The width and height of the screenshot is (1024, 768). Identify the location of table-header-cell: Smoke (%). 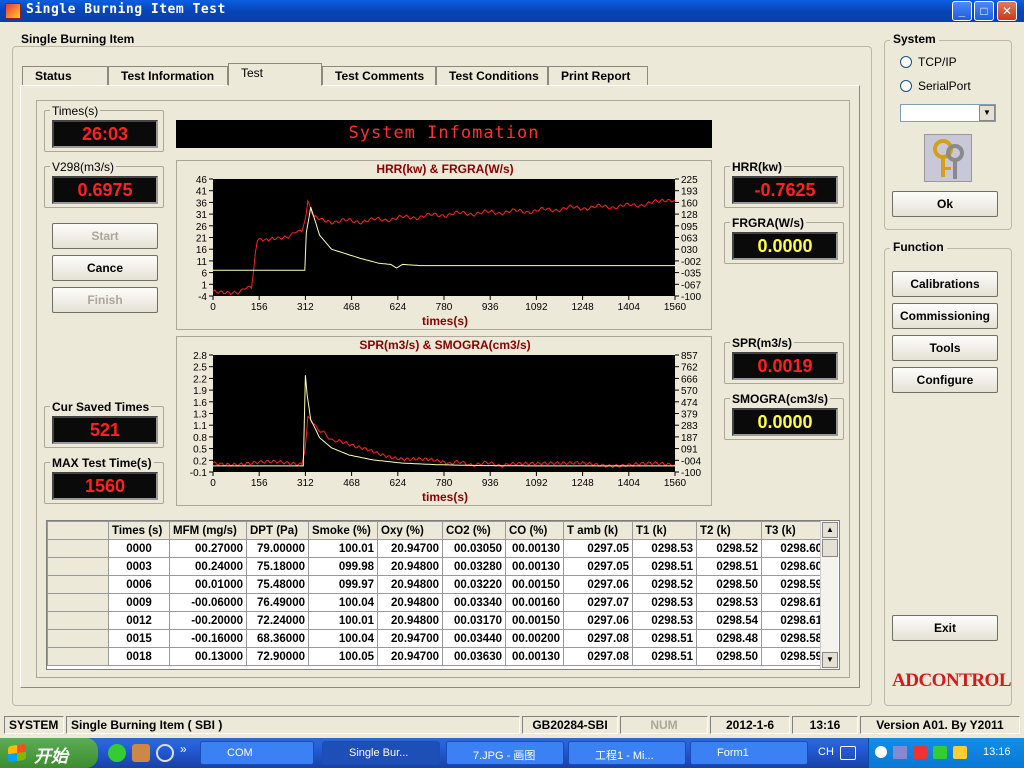
(343, 530).